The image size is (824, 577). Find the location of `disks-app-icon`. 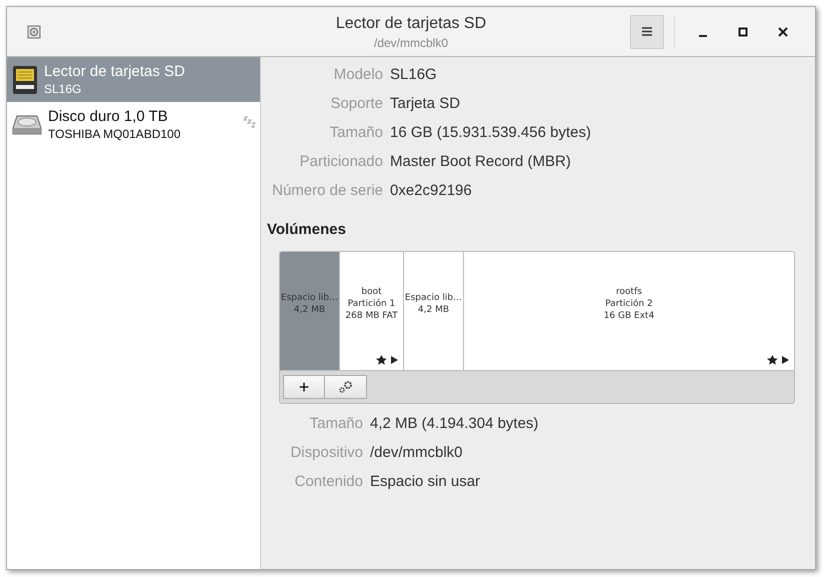

disks-app-icon is located at coordinates (34, 31).